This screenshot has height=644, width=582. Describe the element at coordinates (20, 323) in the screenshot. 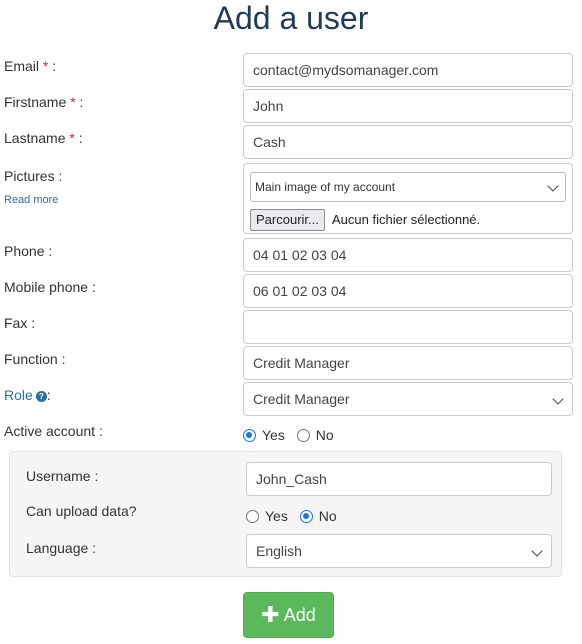

I see `fax-label: Fax :` at that location.